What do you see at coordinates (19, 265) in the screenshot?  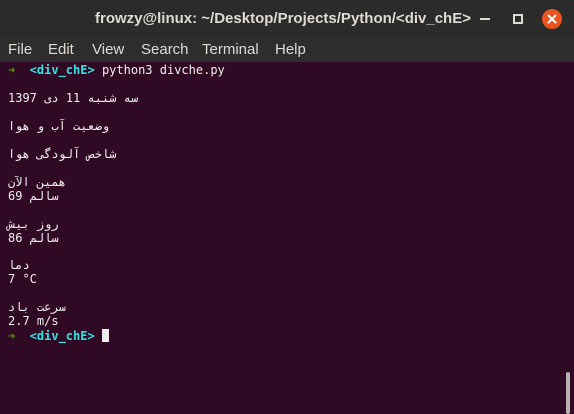 I see `output-temp-label: دما` at bounding box center [19, 265].